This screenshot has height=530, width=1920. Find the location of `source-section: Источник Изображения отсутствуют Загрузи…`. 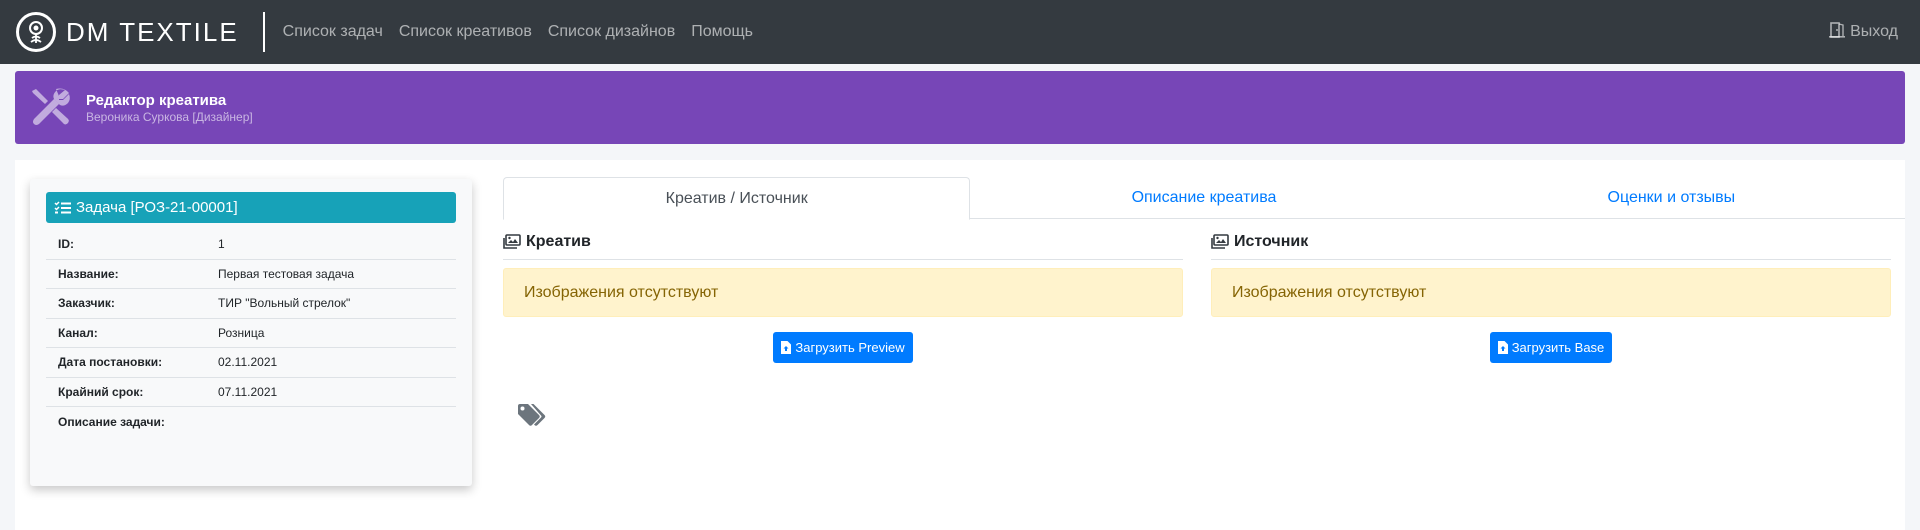

source-section: Источник Изображения отсутствуют Загрузи… is located at coordinates (1551, 296).